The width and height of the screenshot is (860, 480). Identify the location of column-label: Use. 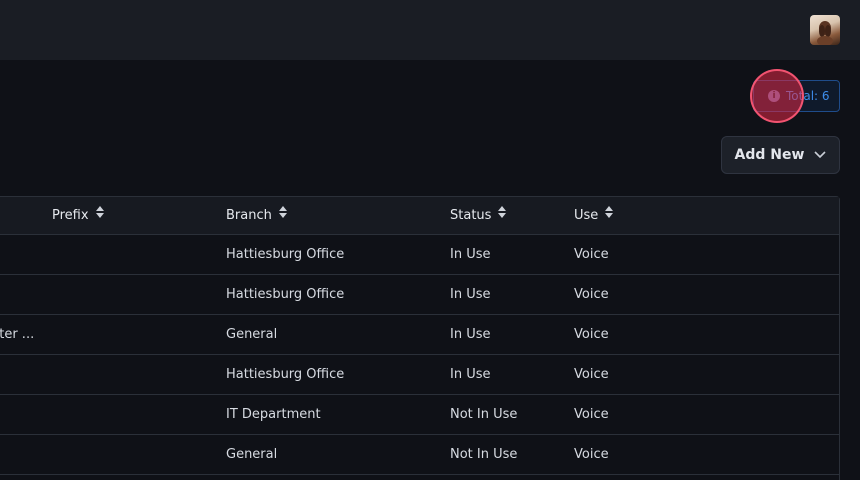
(586, 215).